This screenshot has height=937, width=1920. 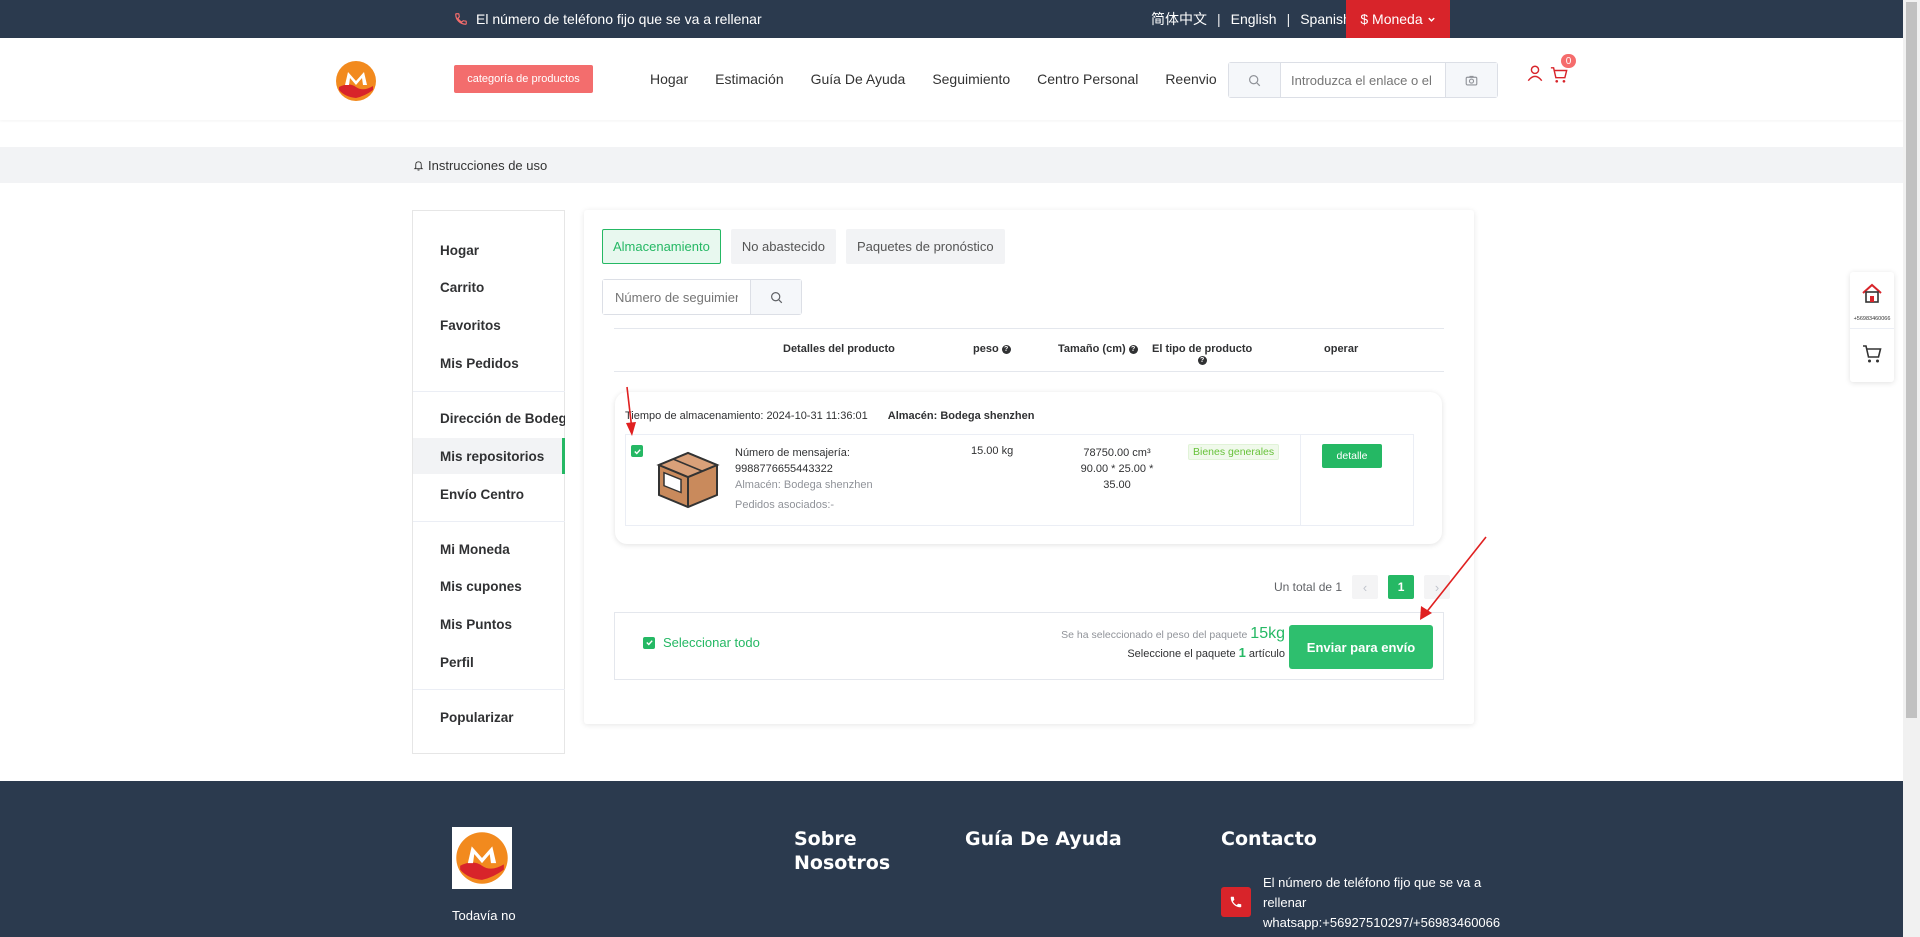 I want to click on sidebar-item-cart: Carrito, so click(x=489, y=287).